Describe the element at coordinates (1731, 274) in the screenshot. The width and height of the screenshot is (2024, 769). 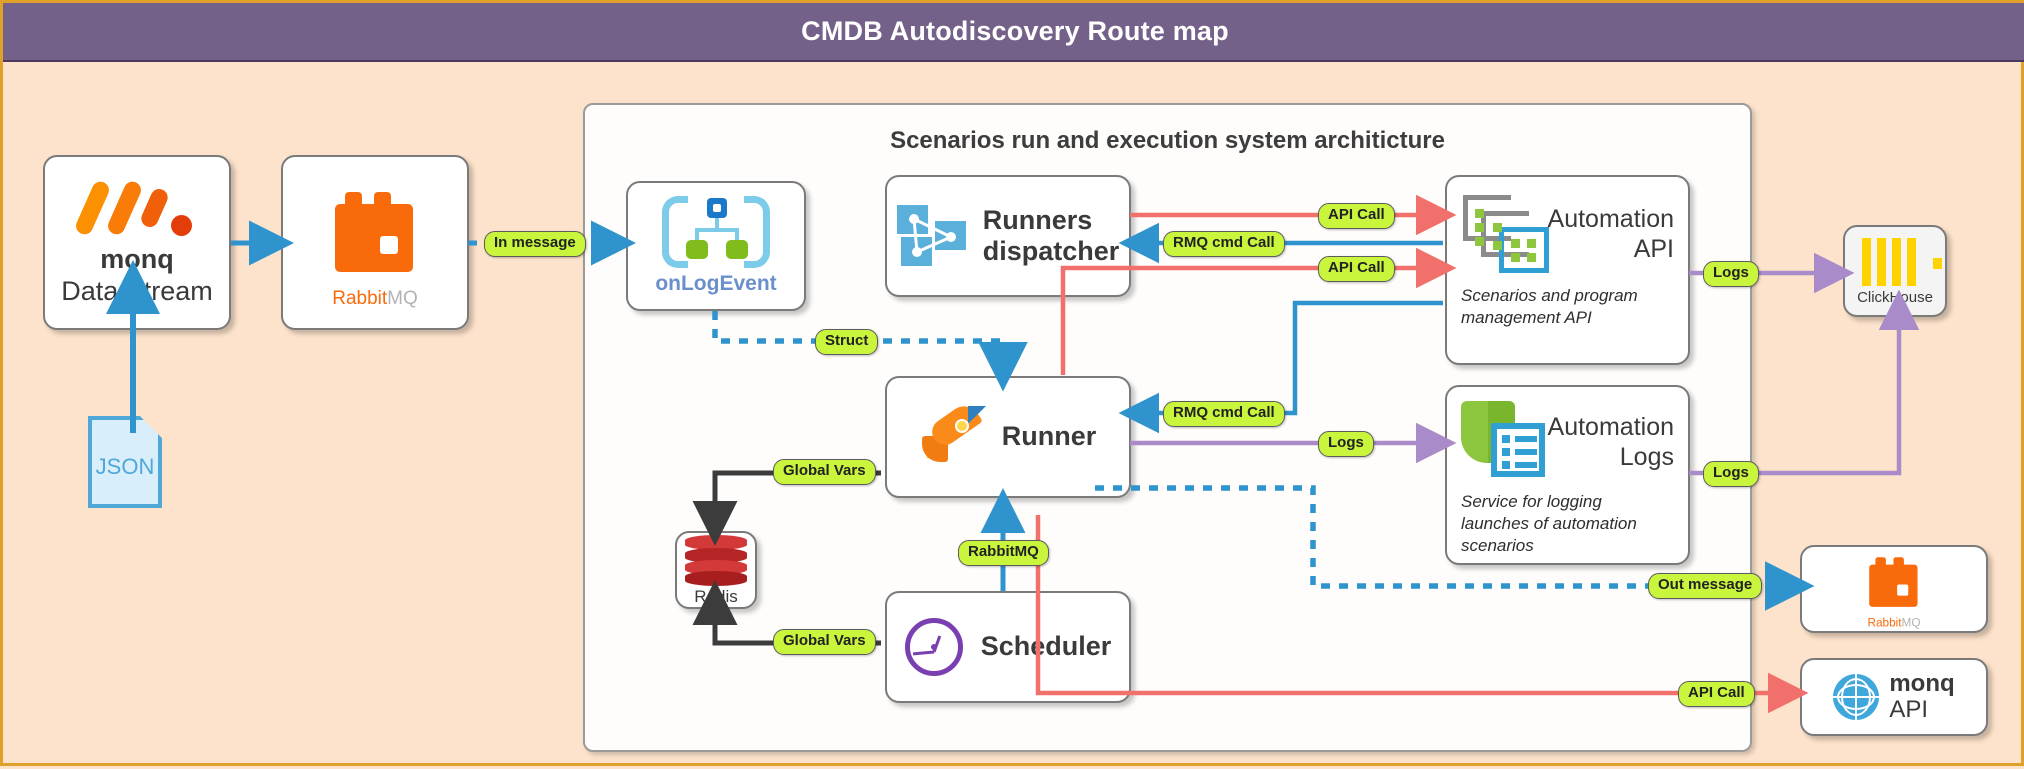
I see `edge-label-logs-api: Logs` at that location.